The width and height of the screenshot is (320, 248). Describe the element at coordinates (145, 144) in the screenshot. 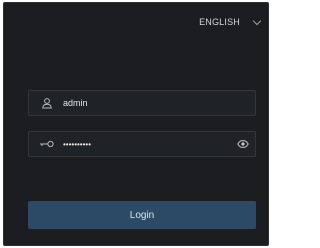

I see `password-input` at that location.